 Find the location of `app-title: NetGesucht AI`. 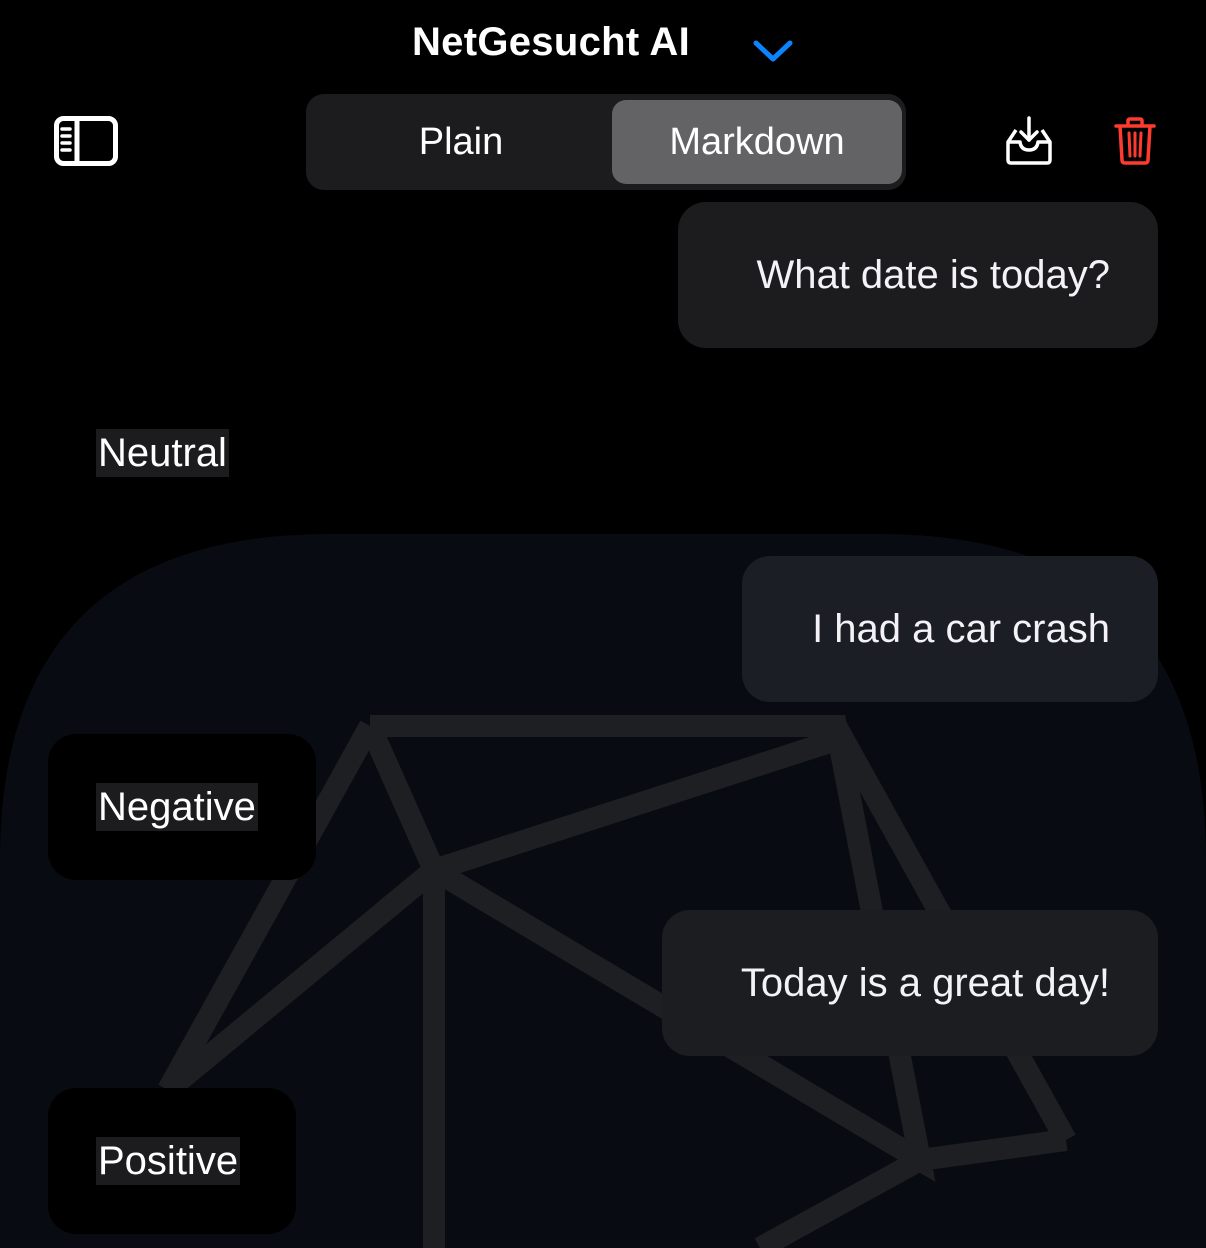

app-title: NetGesucht AI is located at coordinates (551, 42).